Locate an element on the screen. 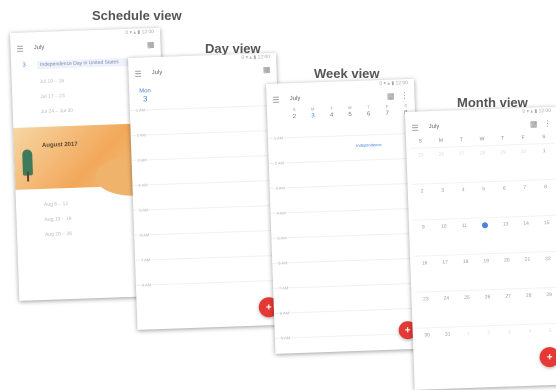  month-day-cell: 19 is located at coordinates (487, 272).